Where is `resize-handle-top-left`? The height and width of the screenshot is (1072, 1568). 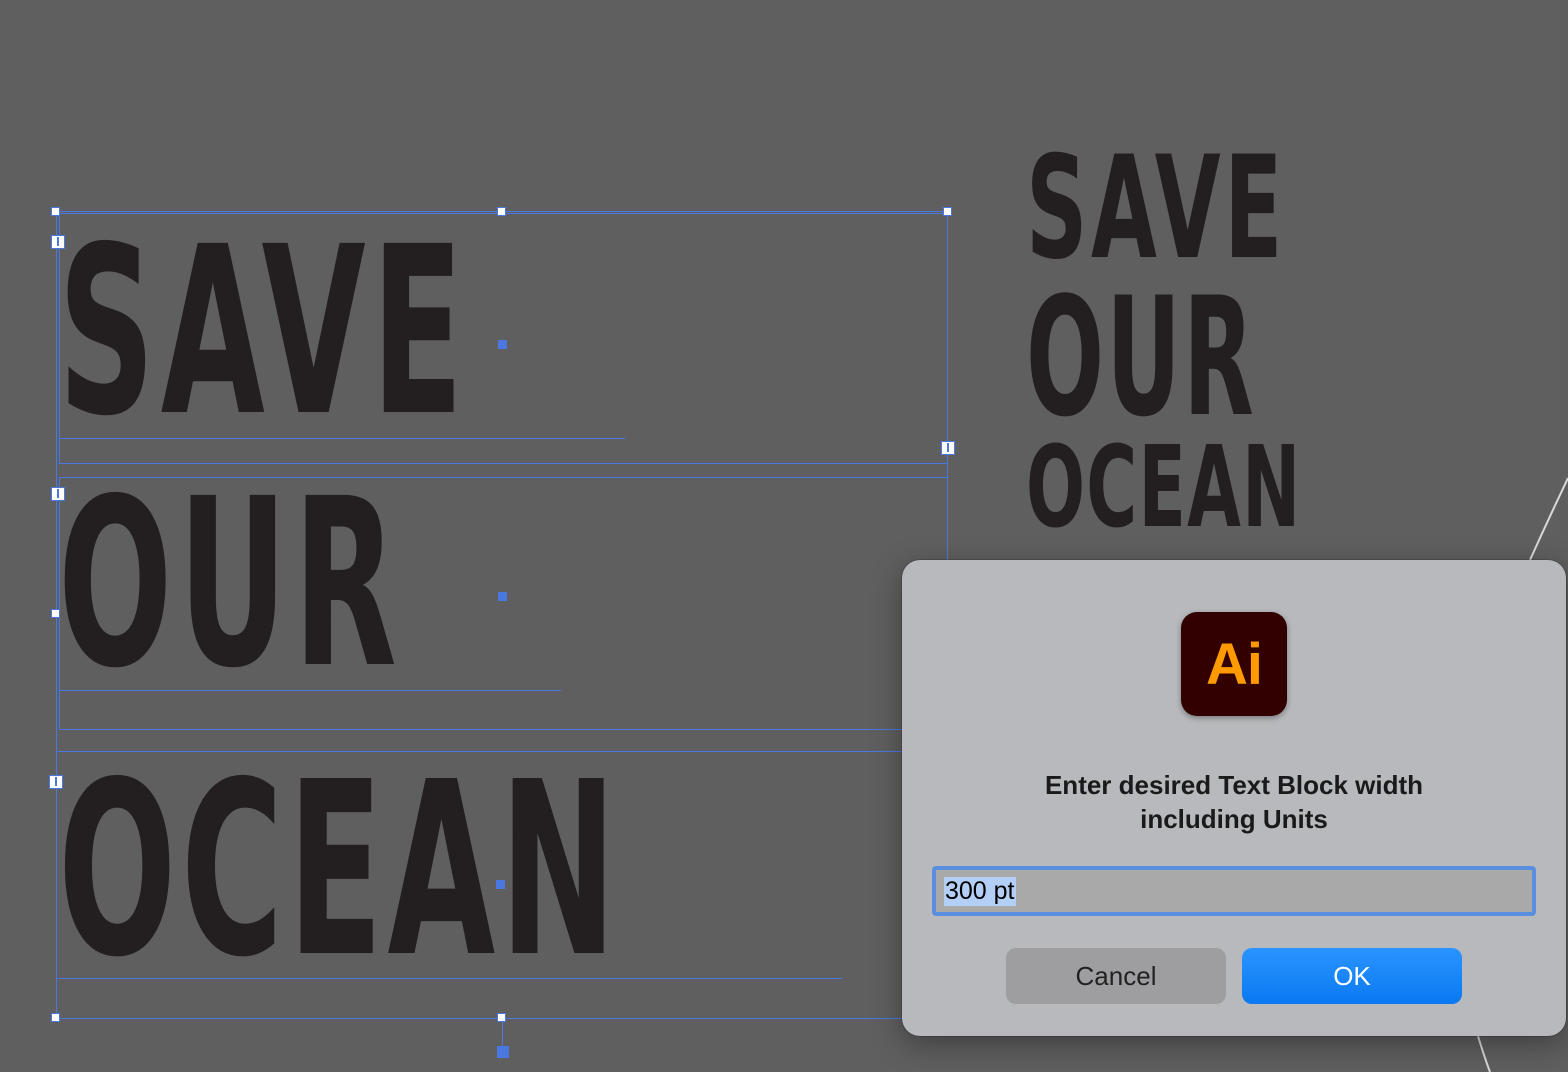
resize-handle-top-left is located at coordinates (55, 211).